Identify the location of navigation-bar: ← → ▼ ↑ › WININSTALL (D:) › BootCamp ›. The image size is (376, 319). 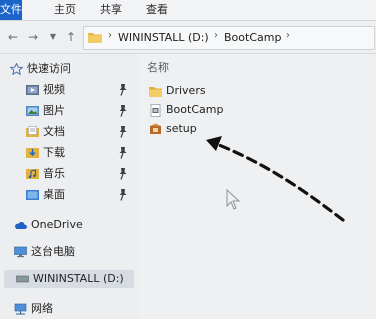
(188, 37).